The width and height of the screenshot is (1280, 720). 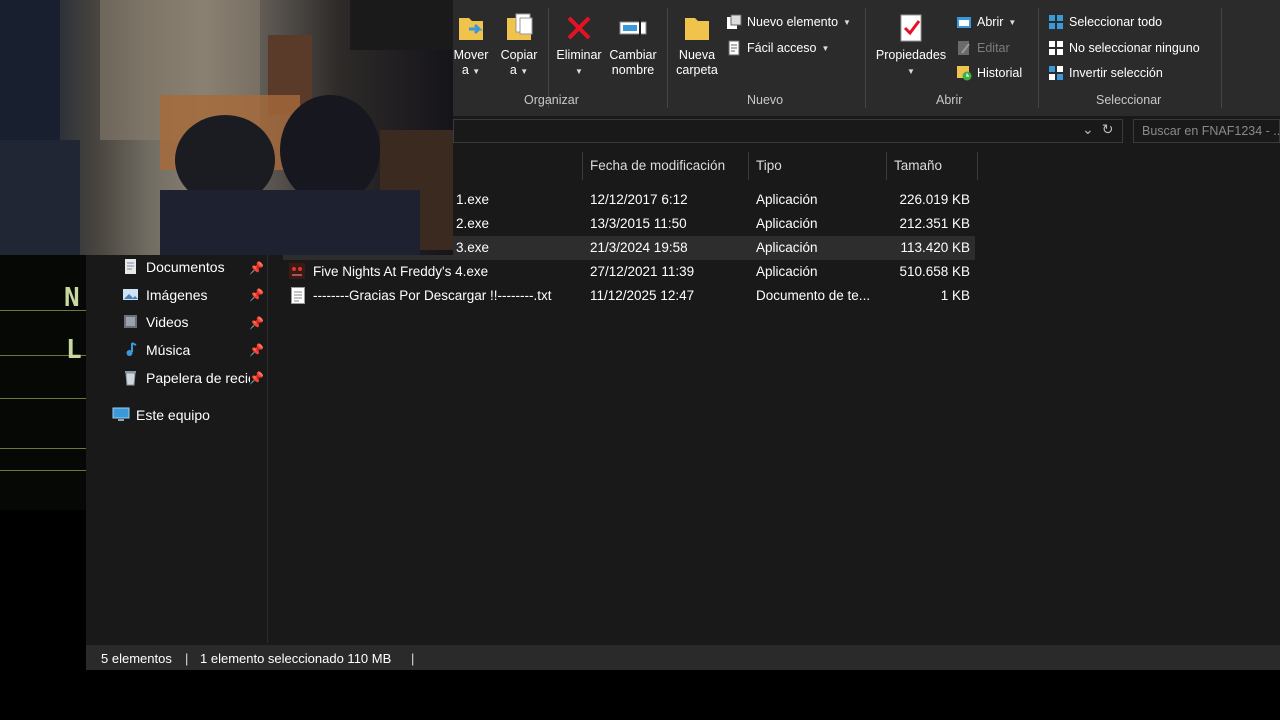 I want to click on column-header-date: Fecha de modificación, so click(x=657, y=165).